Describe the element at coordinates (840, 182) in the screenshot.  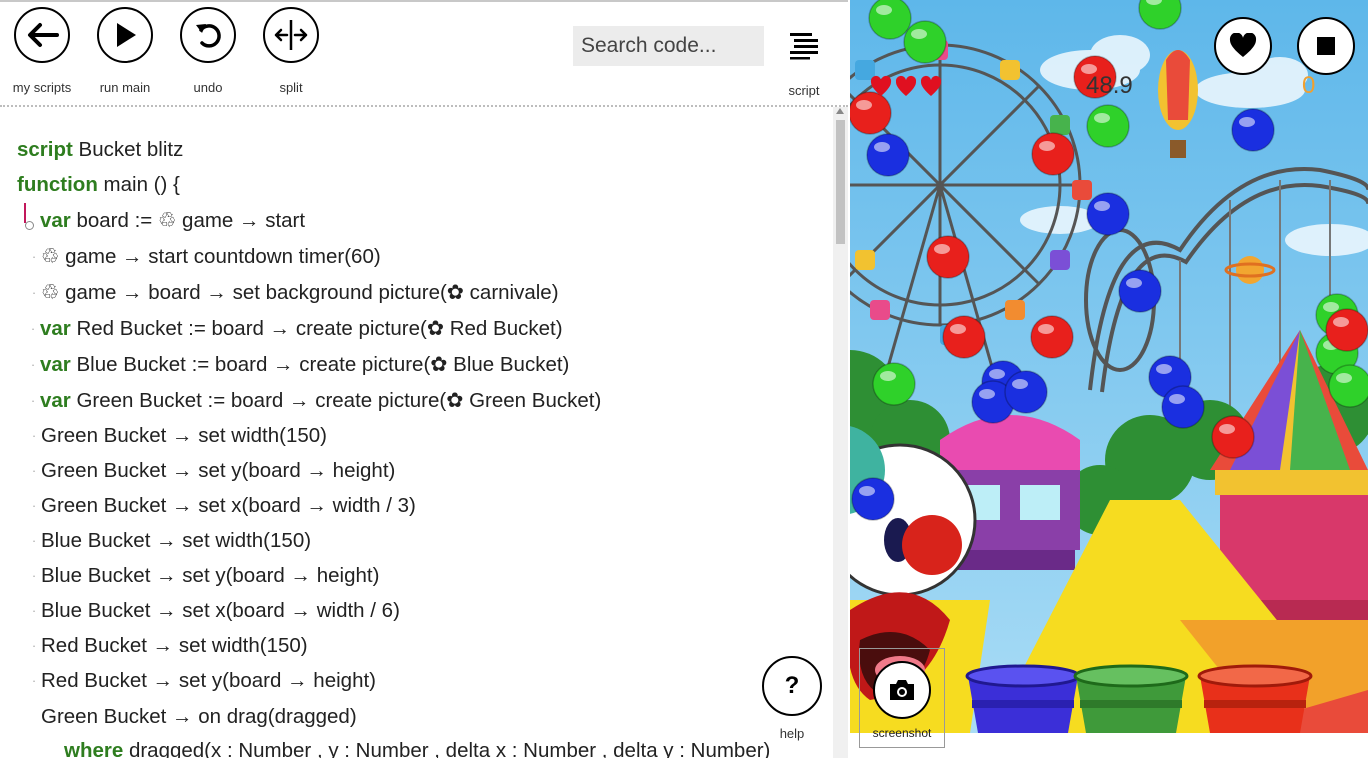
I see `editor-scrollbar-thumb` at that location.